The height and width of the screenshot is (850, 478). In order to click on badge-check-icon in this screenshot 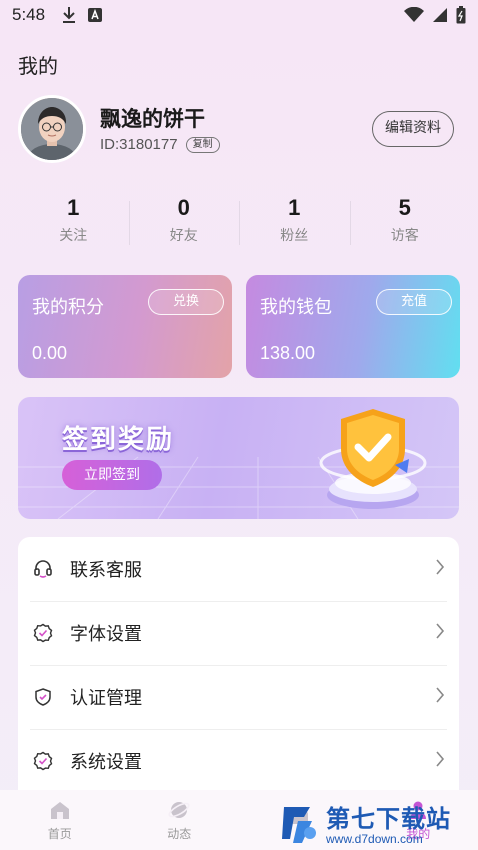, I will do `click(43, 633)`.